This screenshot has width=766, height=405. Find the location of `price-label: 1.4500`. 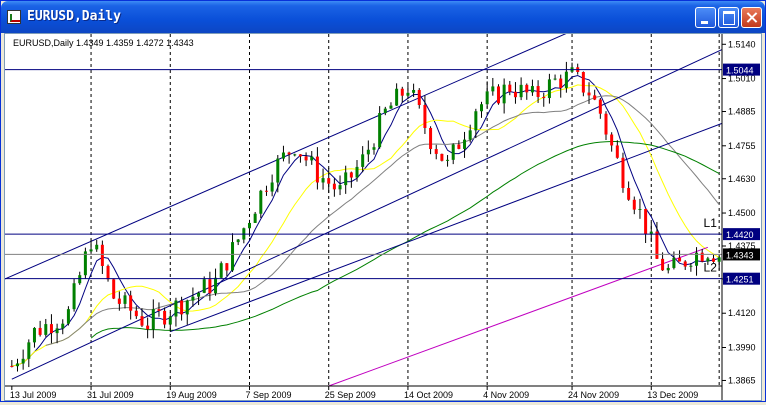

price-label: 1.4500 is located at coordinates (742, 213).